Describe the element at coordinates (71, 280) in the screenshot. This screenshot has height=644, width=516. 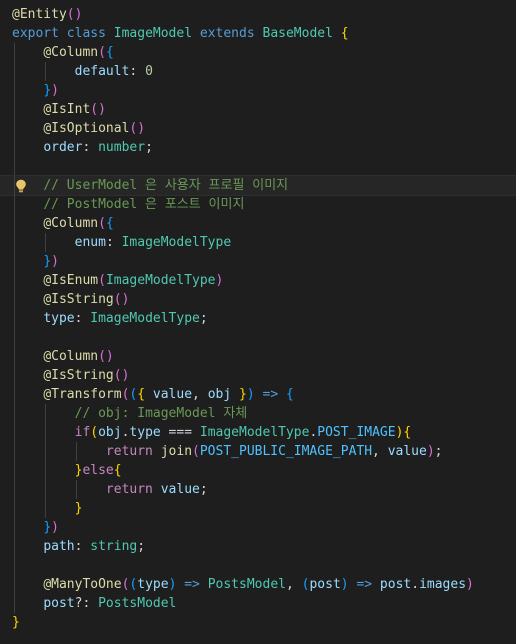
I see `code-token: @IsEnum` at that location.